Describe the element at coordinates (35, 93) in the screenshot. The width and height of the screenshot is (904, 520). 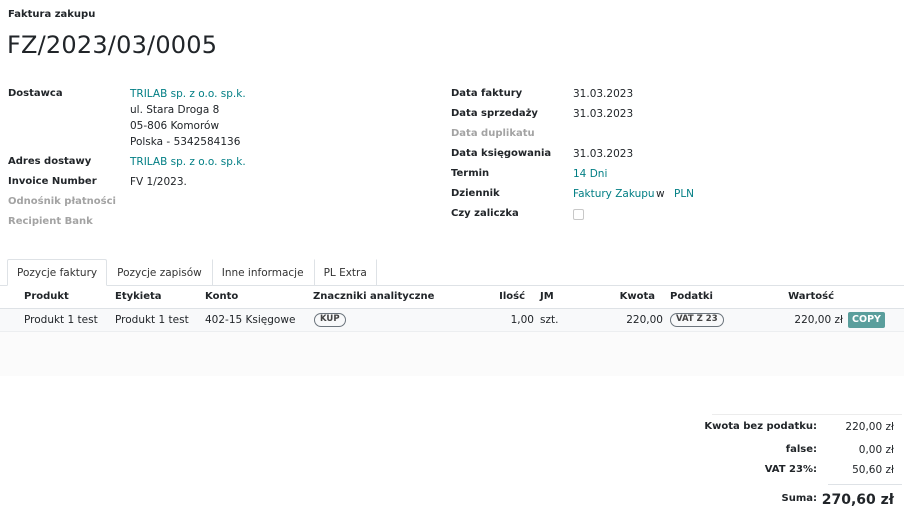
I see `supplier-label: Dostawca` at that location.